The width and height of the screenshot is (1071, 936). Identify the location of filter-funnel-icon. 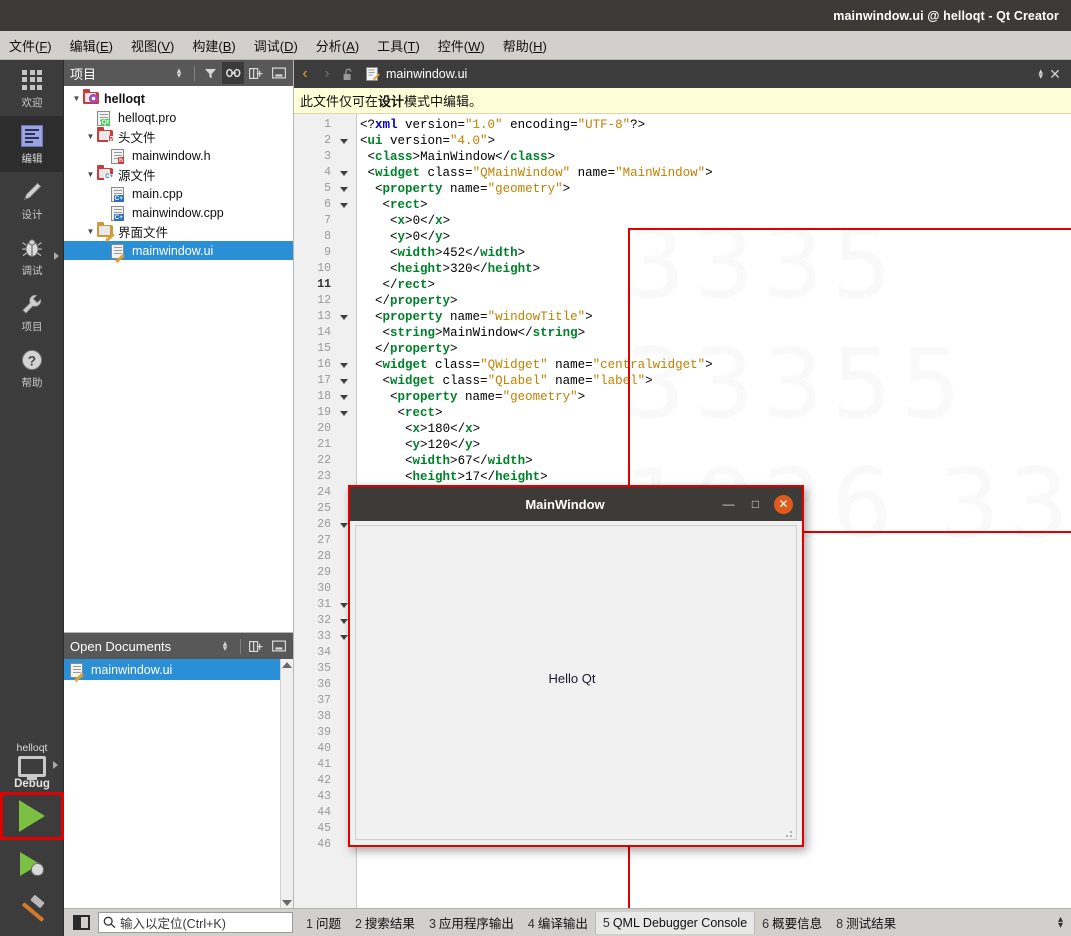
(210, 73).